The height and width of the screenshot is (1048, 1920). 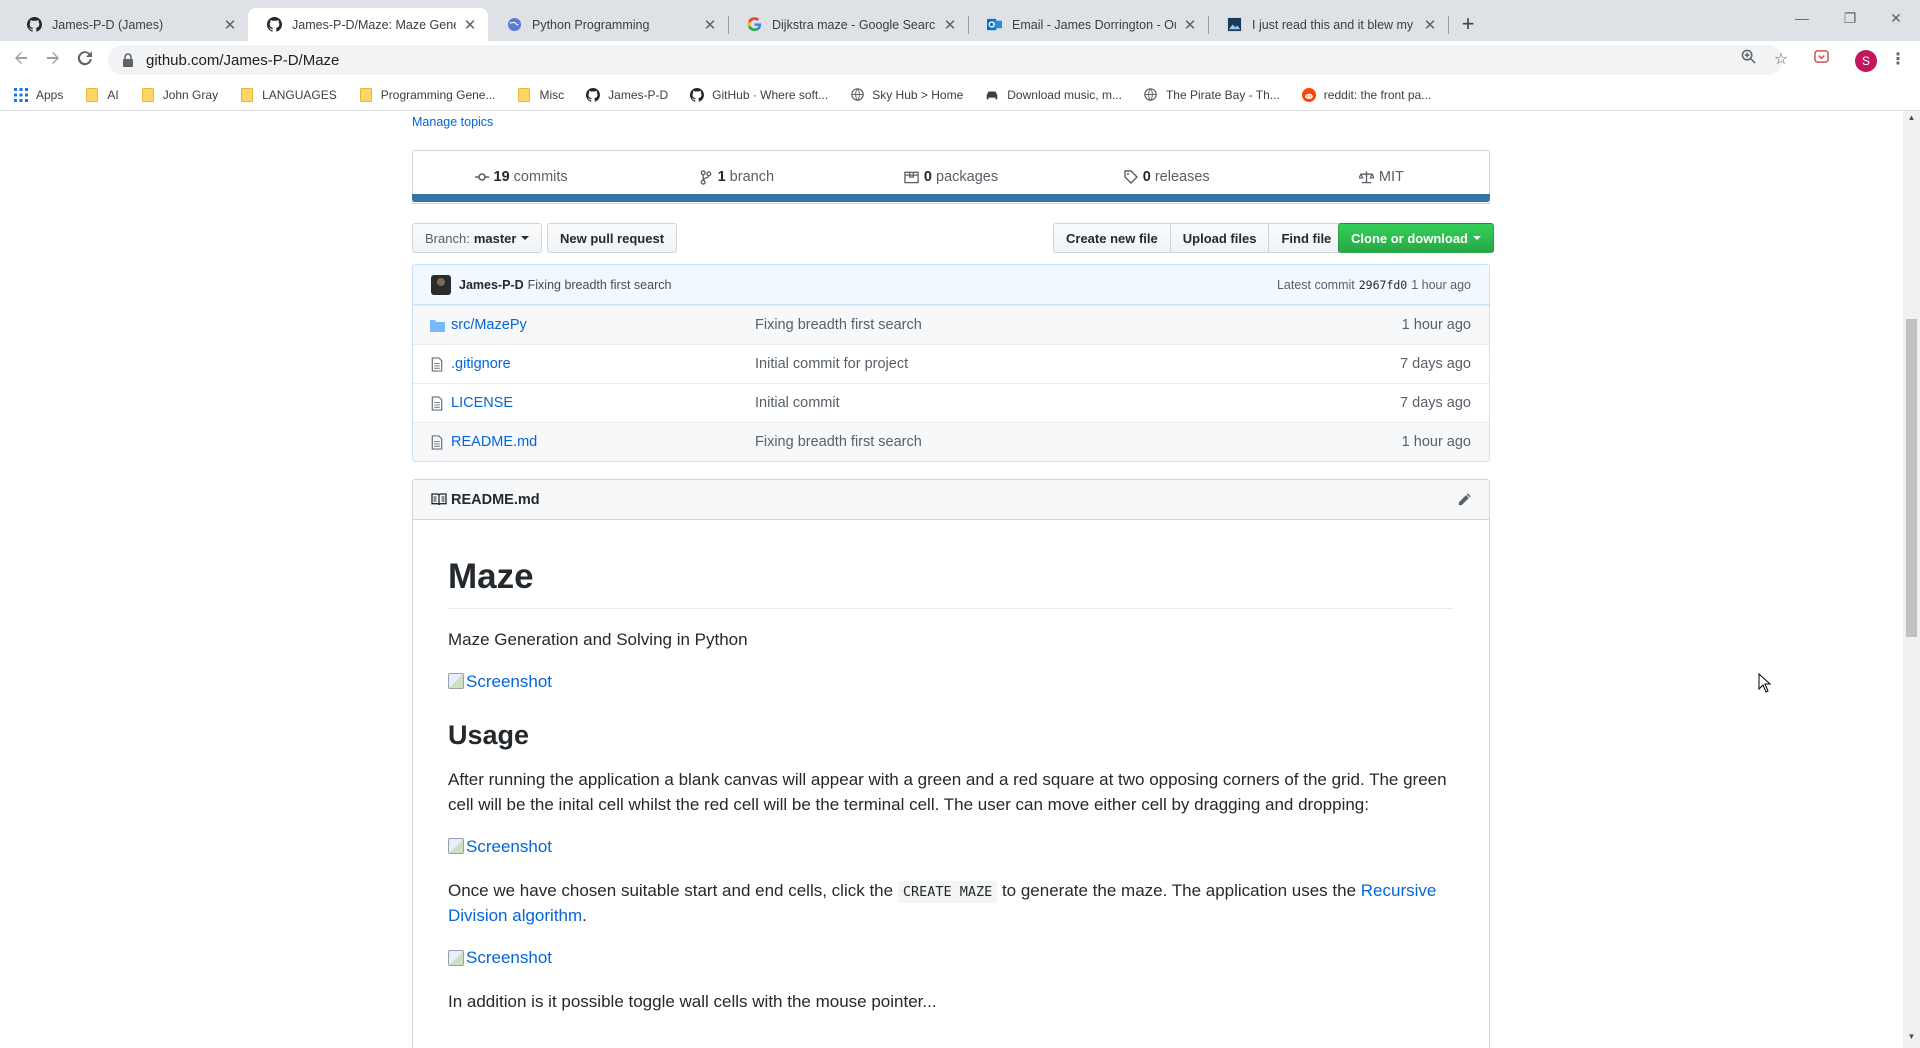 I want to click on file-commit-message-link: Initial commit for project, so click(x=1077, y=364).